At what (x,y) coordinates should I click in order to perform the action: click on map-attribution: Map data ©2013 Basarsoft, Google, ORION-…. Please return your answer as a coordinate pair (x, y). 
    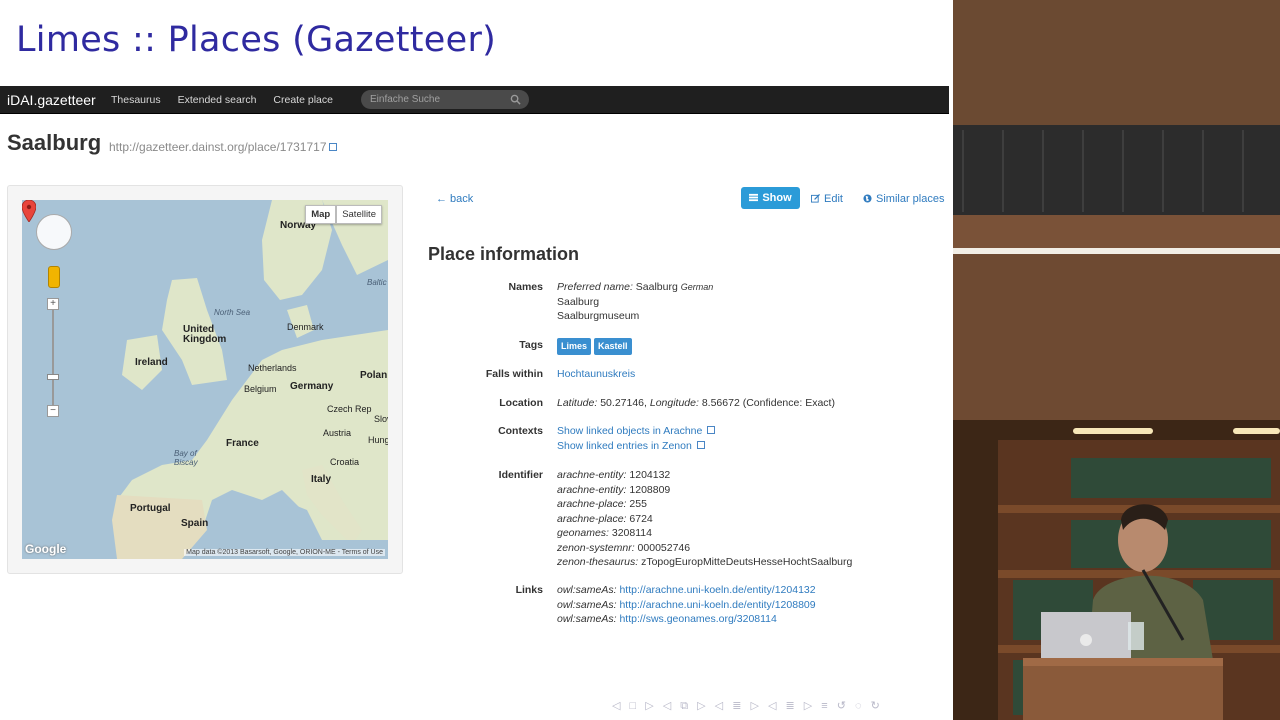
    Looking at the image, I should click on (284, 552).